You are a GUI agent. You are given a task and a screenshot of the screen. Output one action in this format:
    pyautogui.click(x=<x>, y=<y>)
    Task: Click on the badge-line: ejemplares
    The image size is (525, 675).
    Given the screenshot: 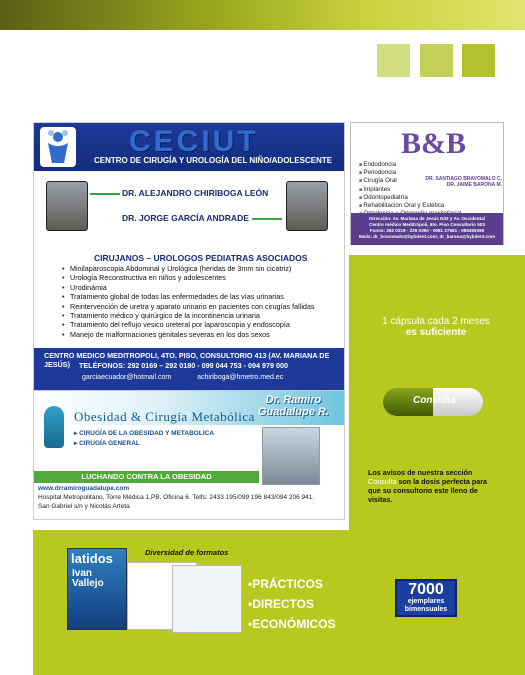 What is the action you would take?
    pyautogui.click(x=426, y=601)
    